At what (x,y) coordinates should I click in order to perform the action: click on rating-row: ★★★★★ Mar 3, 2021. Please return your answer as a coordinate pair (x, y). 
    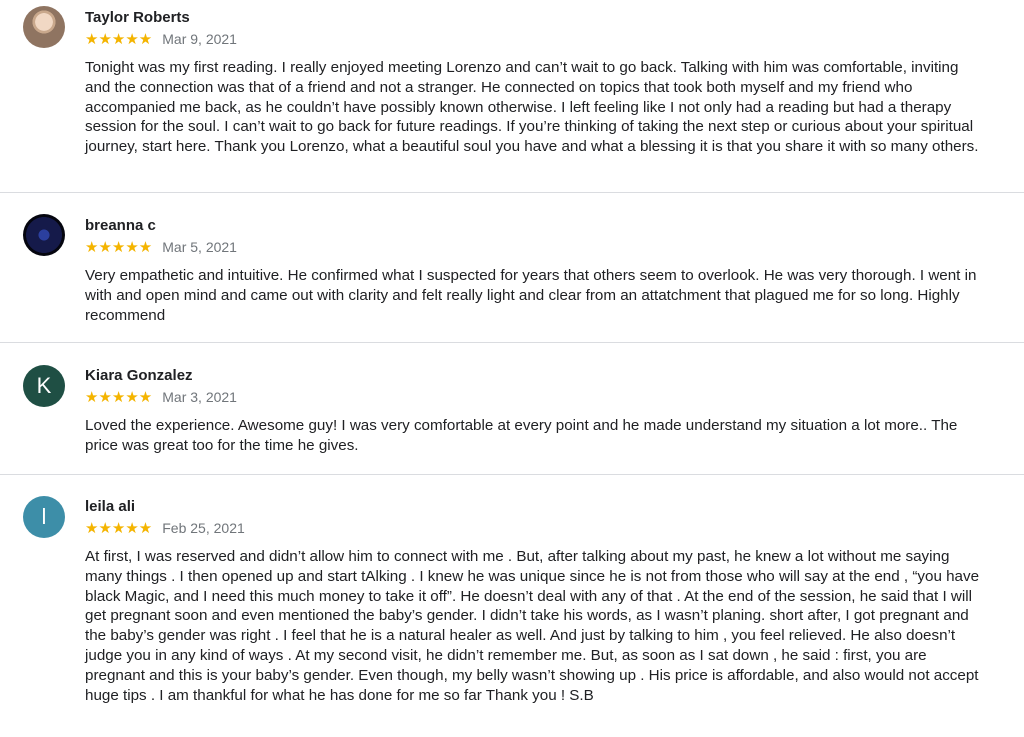
    Looking at the image, I should click on (161, 397).